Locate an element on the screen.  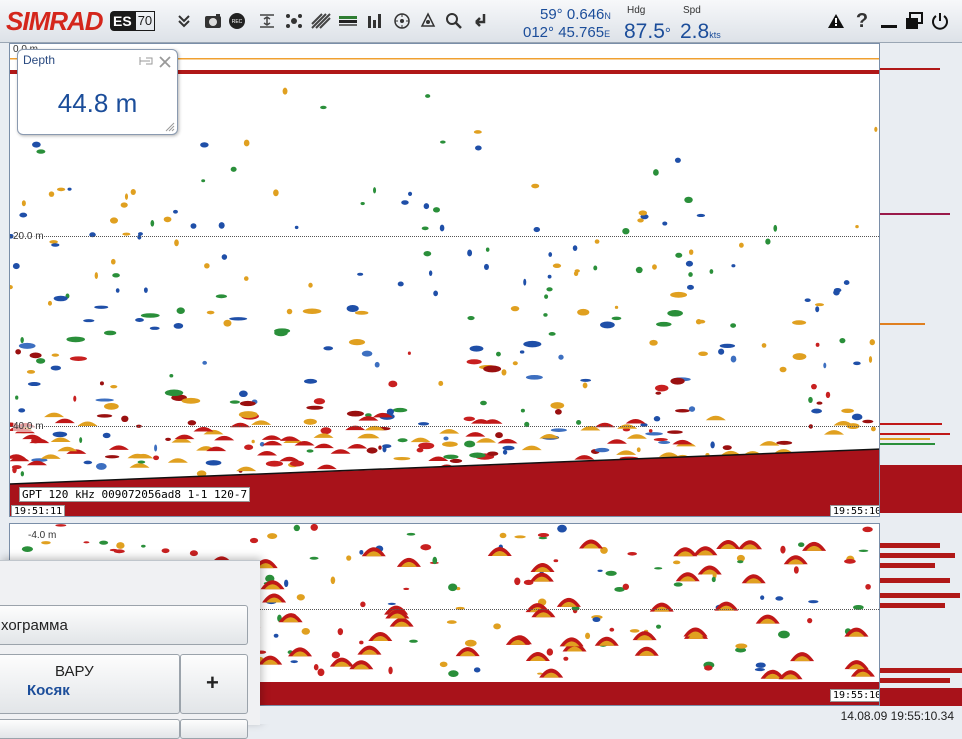
speed-label: Spd is located at coordinates (692, 10).